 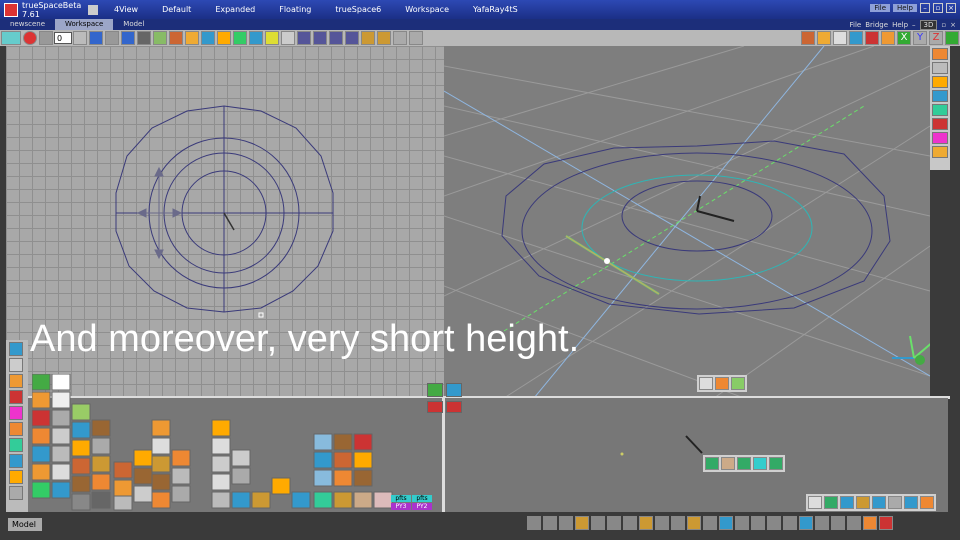 I want to click on status-tool-19-icon, so click(x=822, y=523).